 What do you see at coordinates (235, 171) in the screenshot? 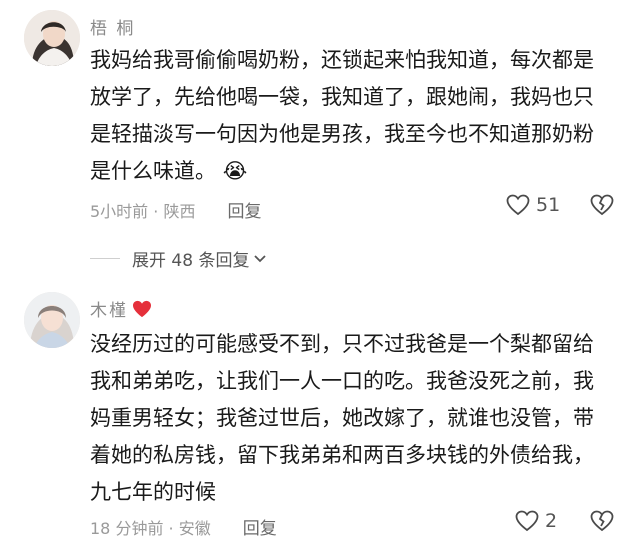
I see `crying-emoji-icon: 😭` at bounding box center [235, 171].